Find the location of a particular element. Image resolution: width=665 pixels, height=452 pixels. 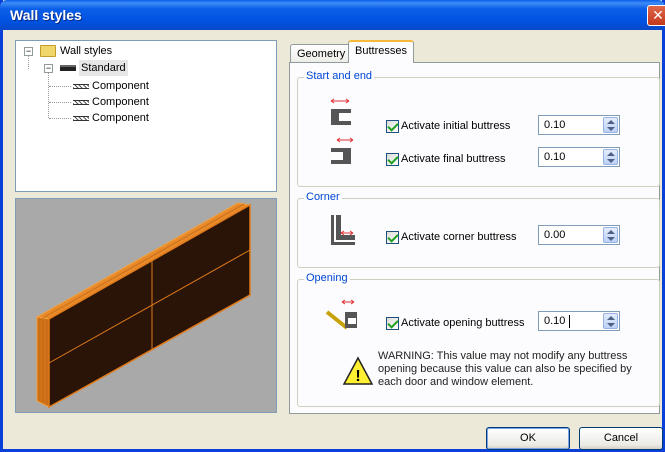

final-buttress-label: Activate final buttress is located at coordinates (453, 159).